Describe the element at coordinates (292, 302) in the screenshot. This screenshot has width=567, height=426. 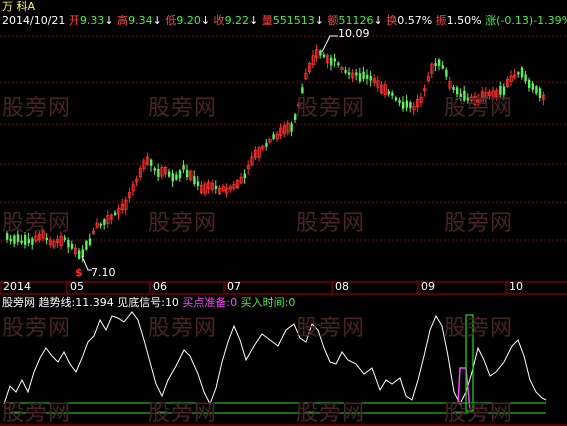
I see `buy-time-value: 0` at that location.